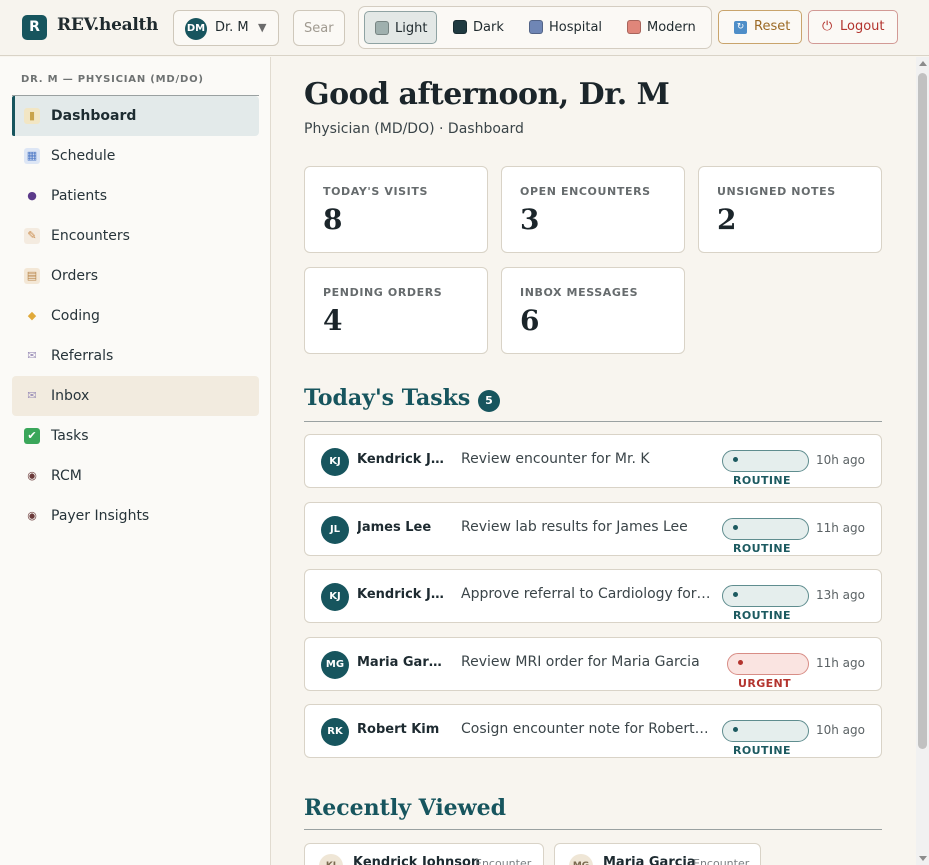  Describe the element at coordinates (135, 276) in the screenshot. I see `sidebar-item-orders: ▤ Orders` at that location.